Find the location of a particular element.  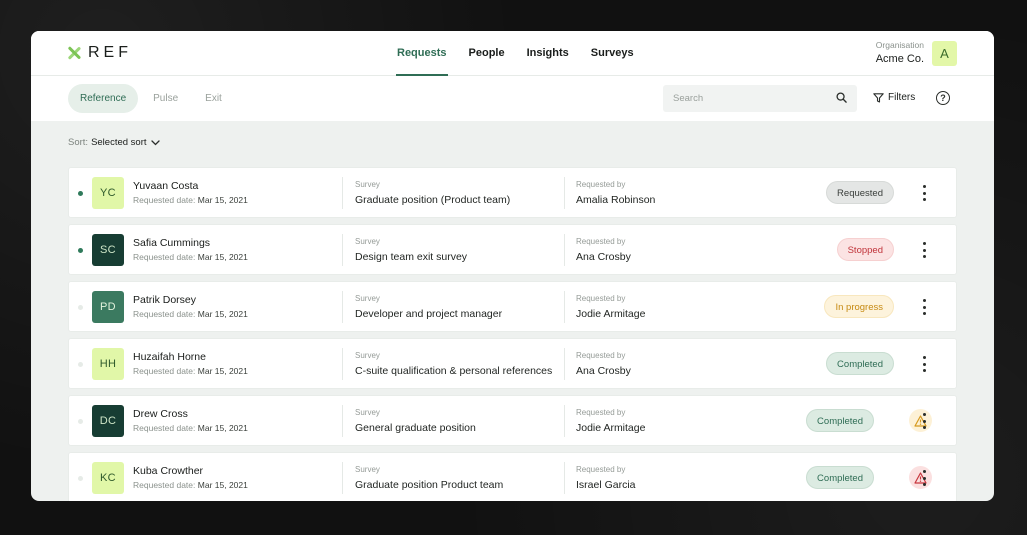

chevron-down-icon is located at coordinates (155, 142).